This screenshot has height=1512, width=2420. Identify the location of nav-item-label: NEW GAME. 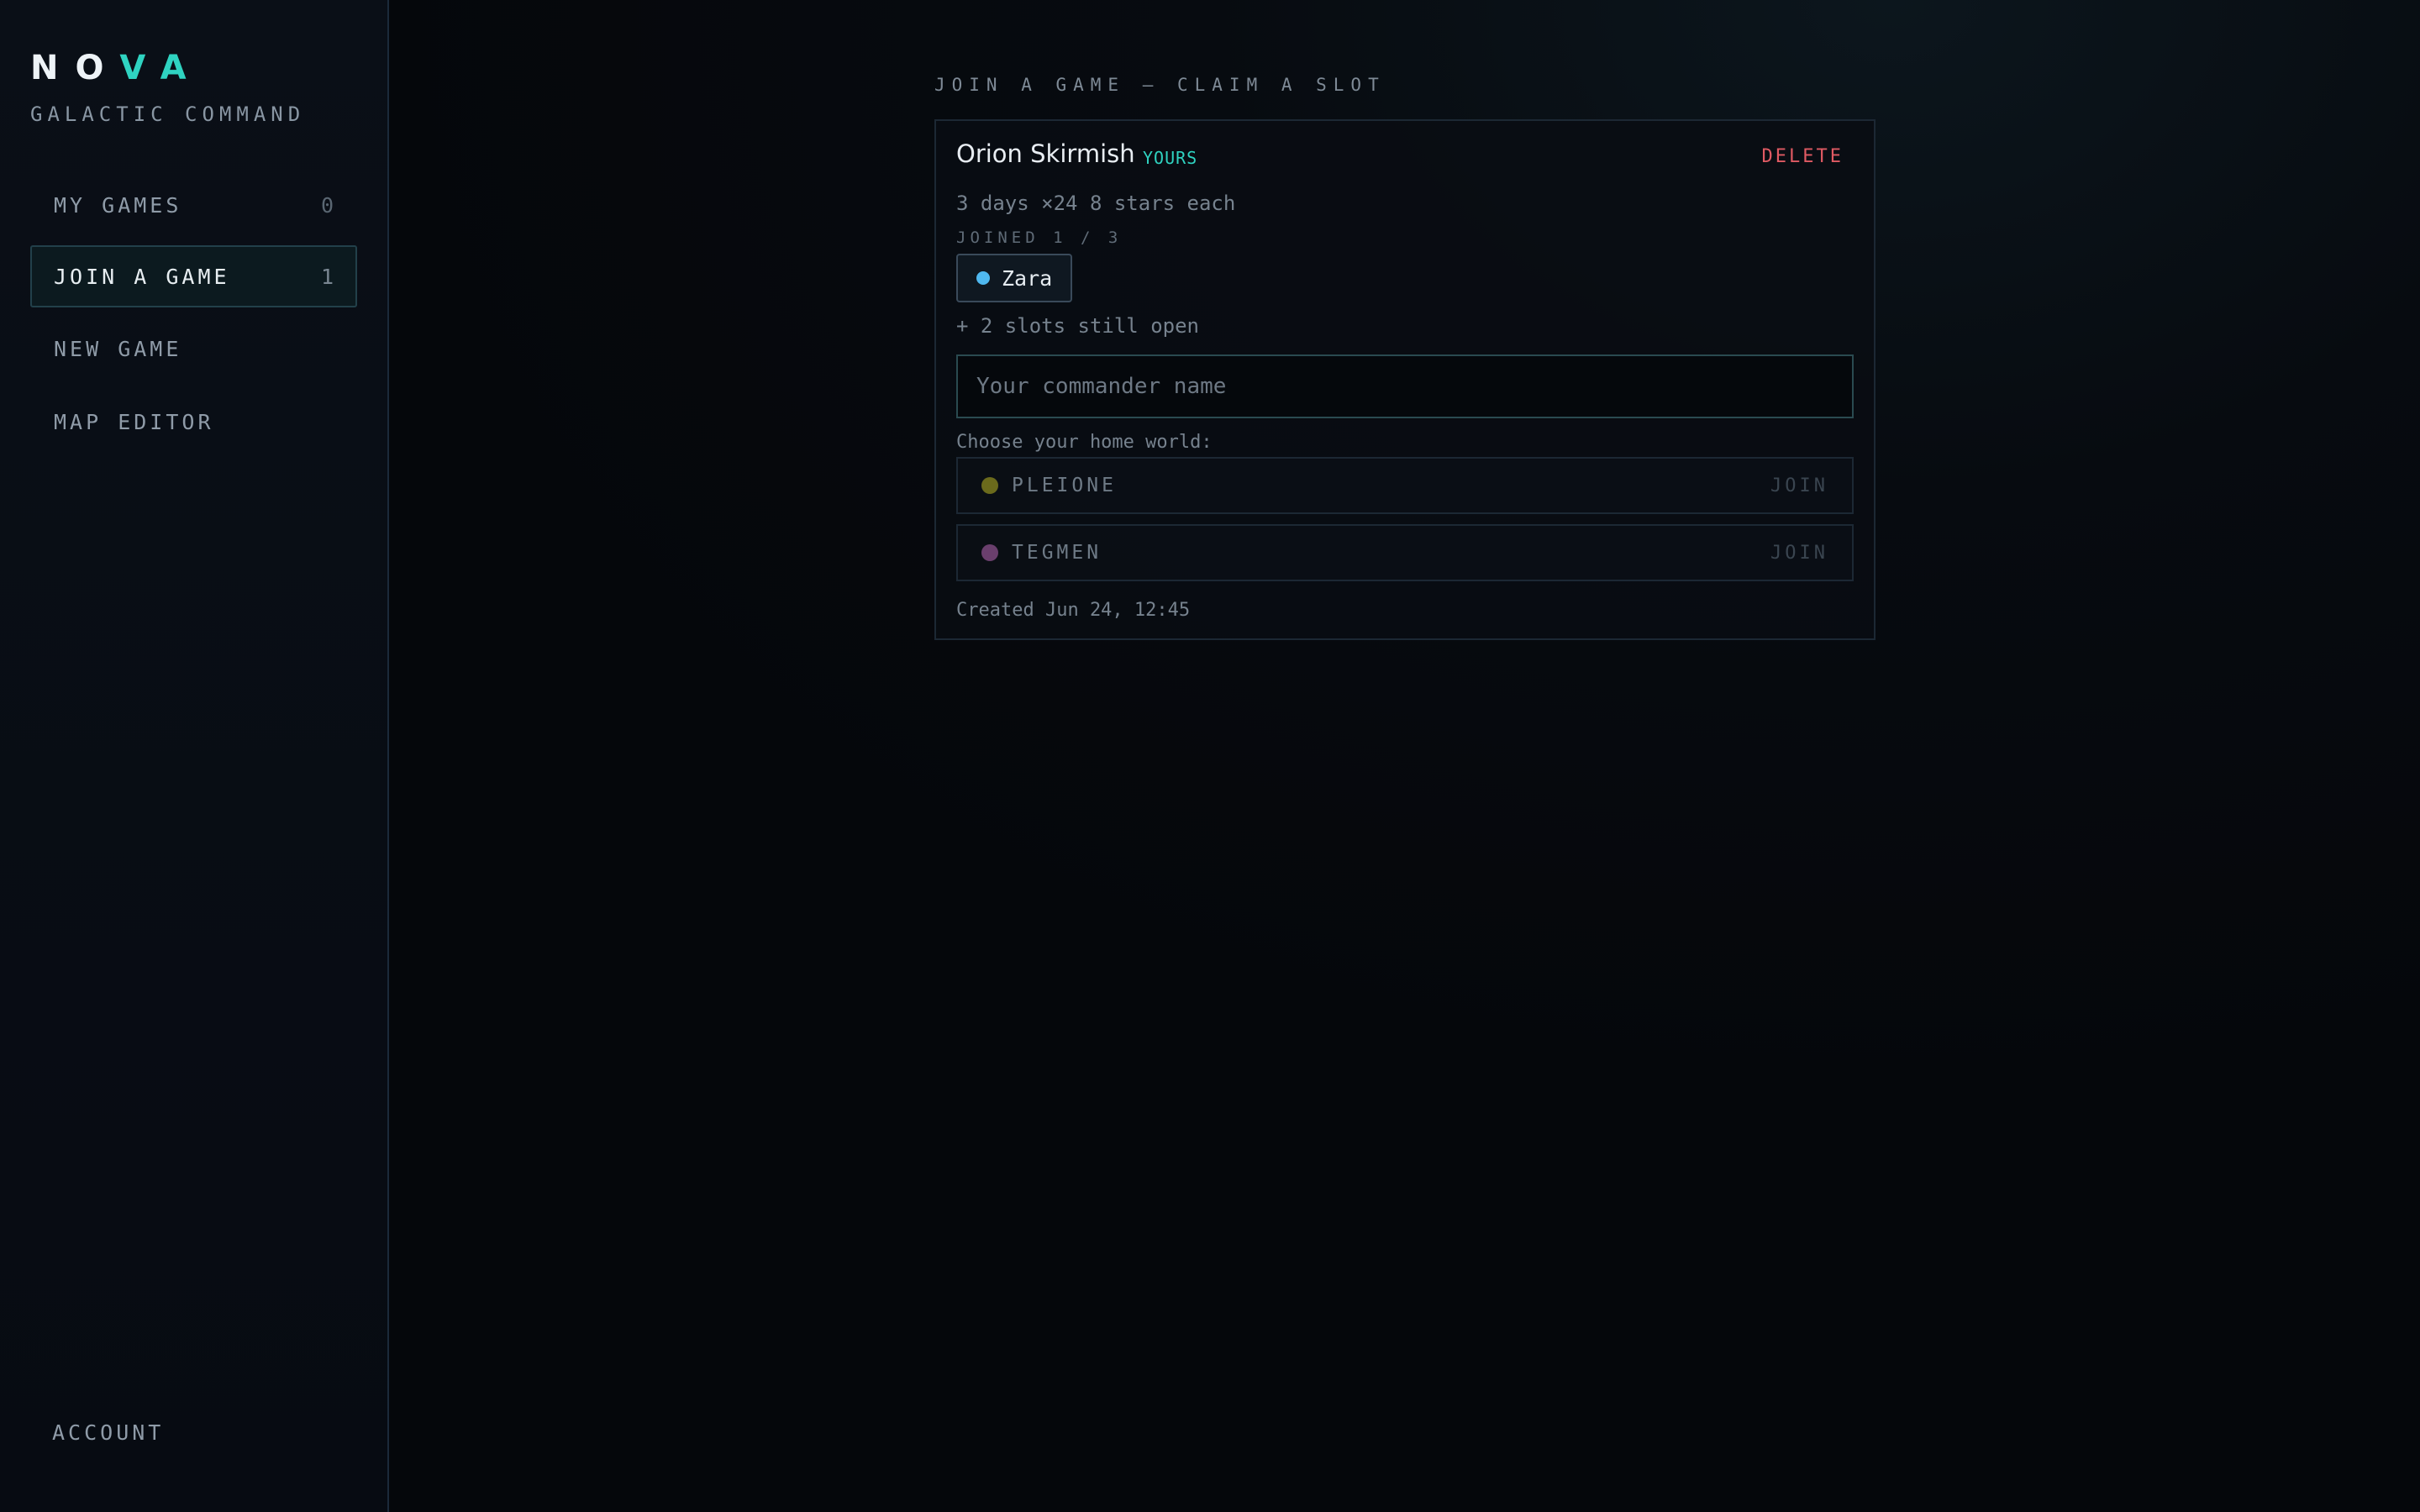
(118, 348).